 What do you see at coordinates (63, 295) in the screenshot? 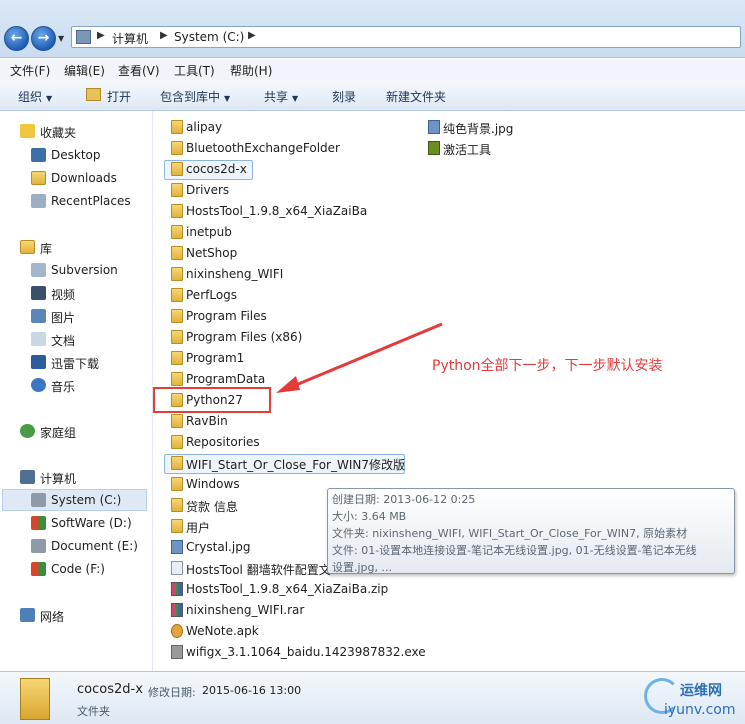
I see `nav-label: 视频` at bounding box center [63, 295].